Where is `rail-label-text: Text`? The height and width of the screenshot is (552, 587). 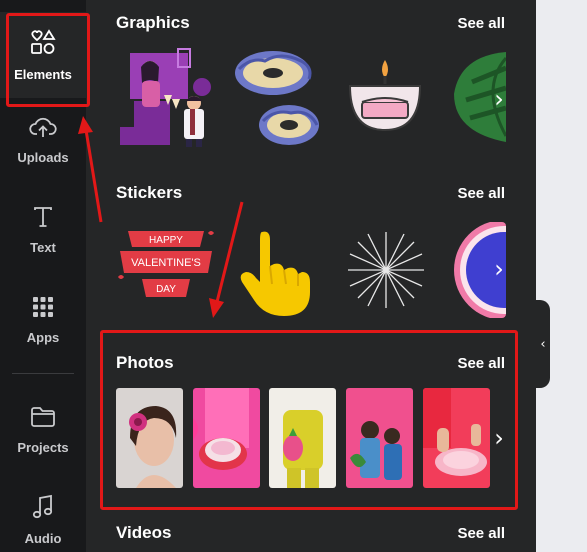
rail-label-text: Text is located at coordinates (43, 247).